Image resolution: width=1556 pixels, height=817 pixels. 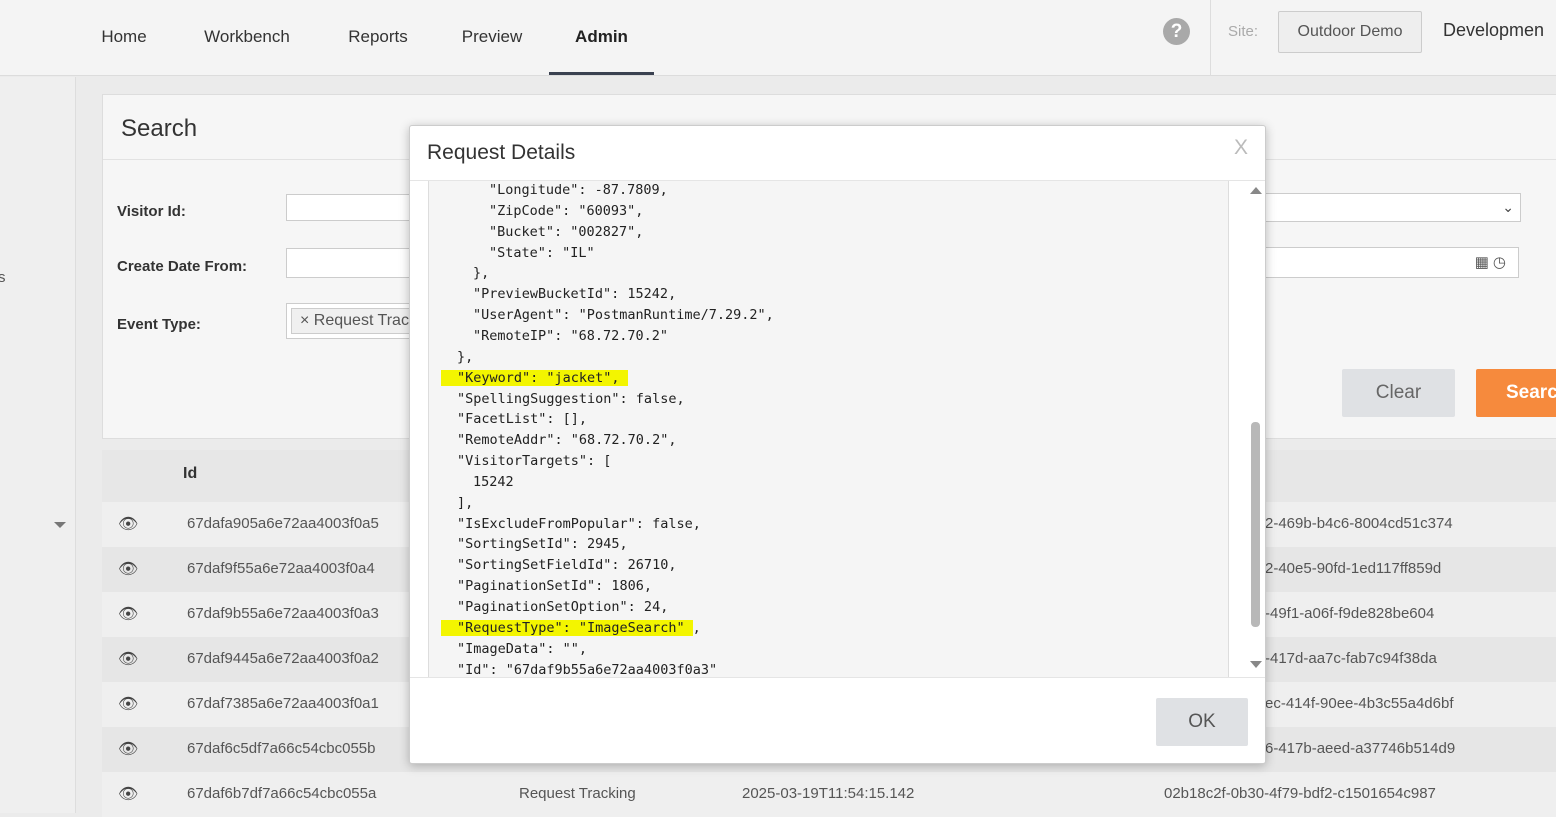 I want to click on json-scrollbar, so click(x=1256, y=429).